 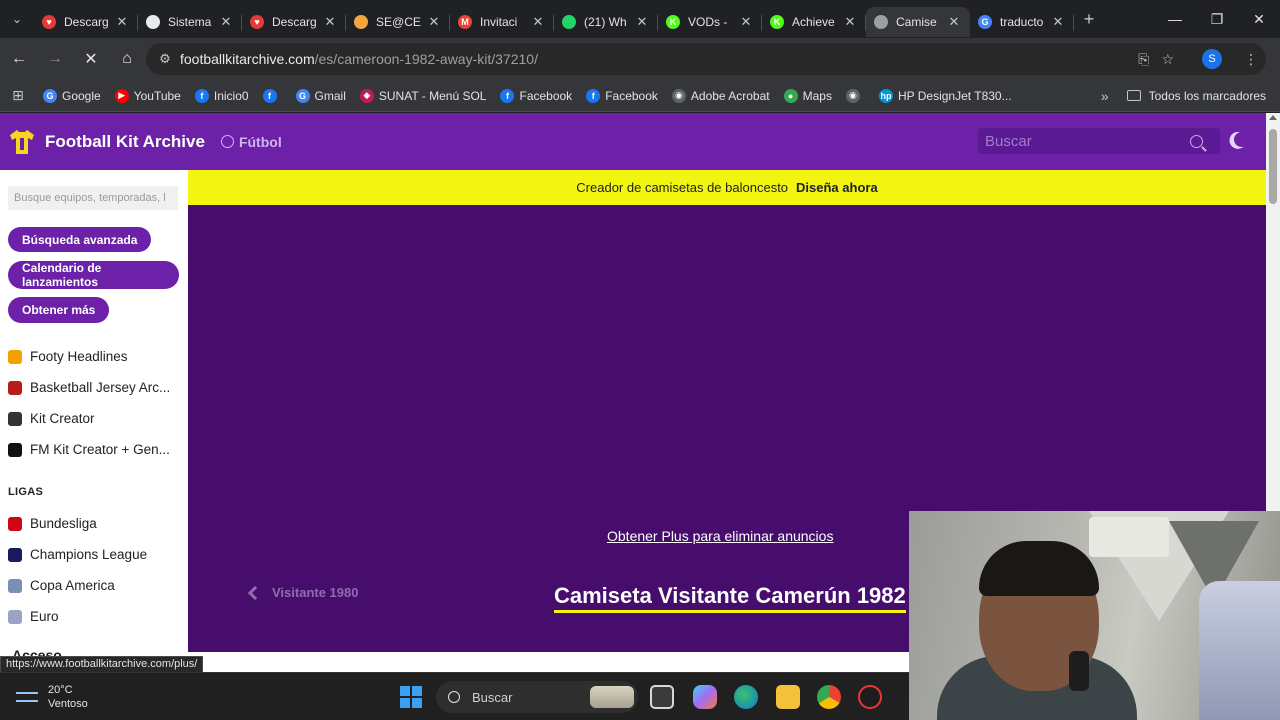 What do you see at coordinates (411, 697) in the screenshot?
I see `windows-start-icon` at bounding box center [411, 697].